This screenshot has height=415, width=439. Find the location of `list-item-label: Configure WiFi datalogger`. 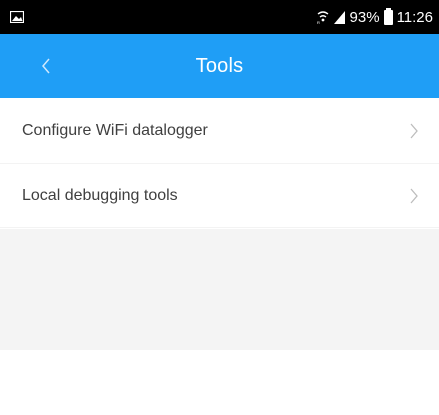

list-item-label: Configure WiFi datalogger is located at coordinates (115, 130).